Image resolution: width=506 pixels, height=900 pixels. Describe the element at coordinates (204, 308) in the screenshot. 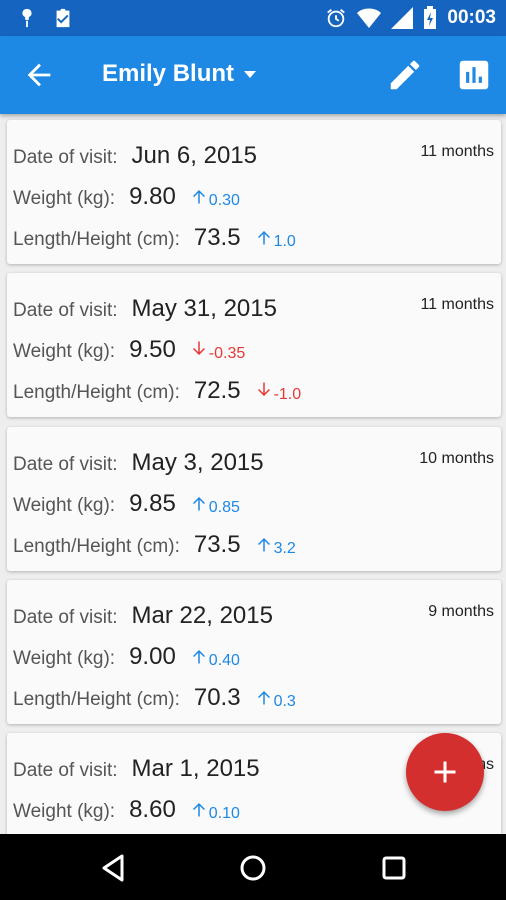

I see `visit-date: May 31, 2015` at that location.